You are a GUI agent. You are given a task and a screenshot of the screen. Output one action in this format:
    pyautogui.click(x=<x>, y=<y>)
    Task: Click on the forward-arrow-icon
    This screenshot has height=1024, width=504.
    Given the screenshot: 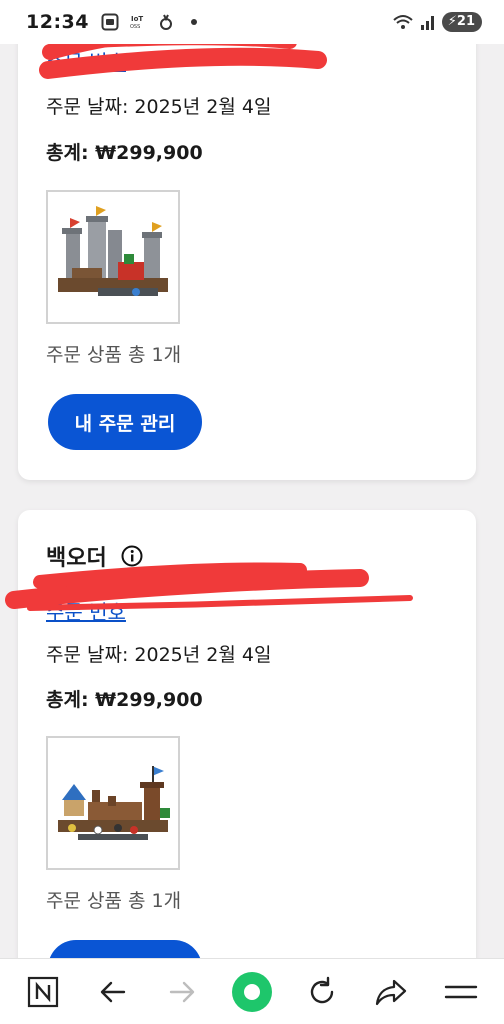 What is the action you would take?
    pyautogui.click(x=182, y=991)
    